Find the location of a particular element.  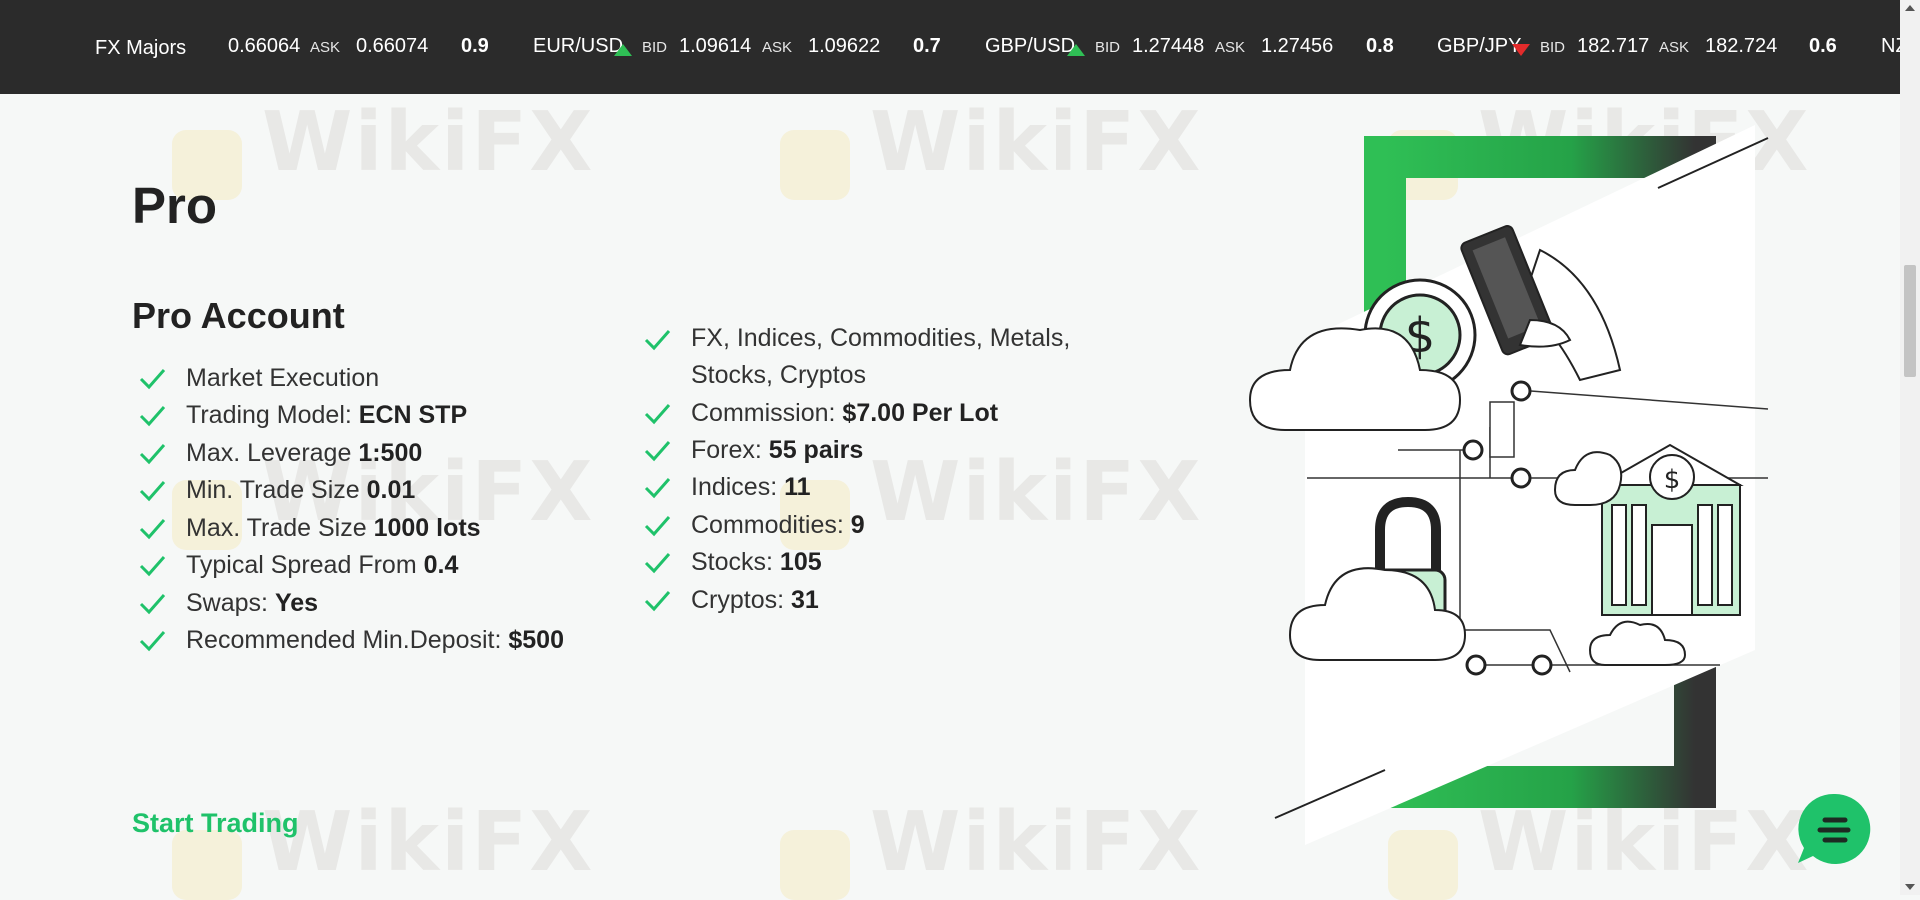

feature-item: Cryptos: 31 is located at coordinates (731, 600).